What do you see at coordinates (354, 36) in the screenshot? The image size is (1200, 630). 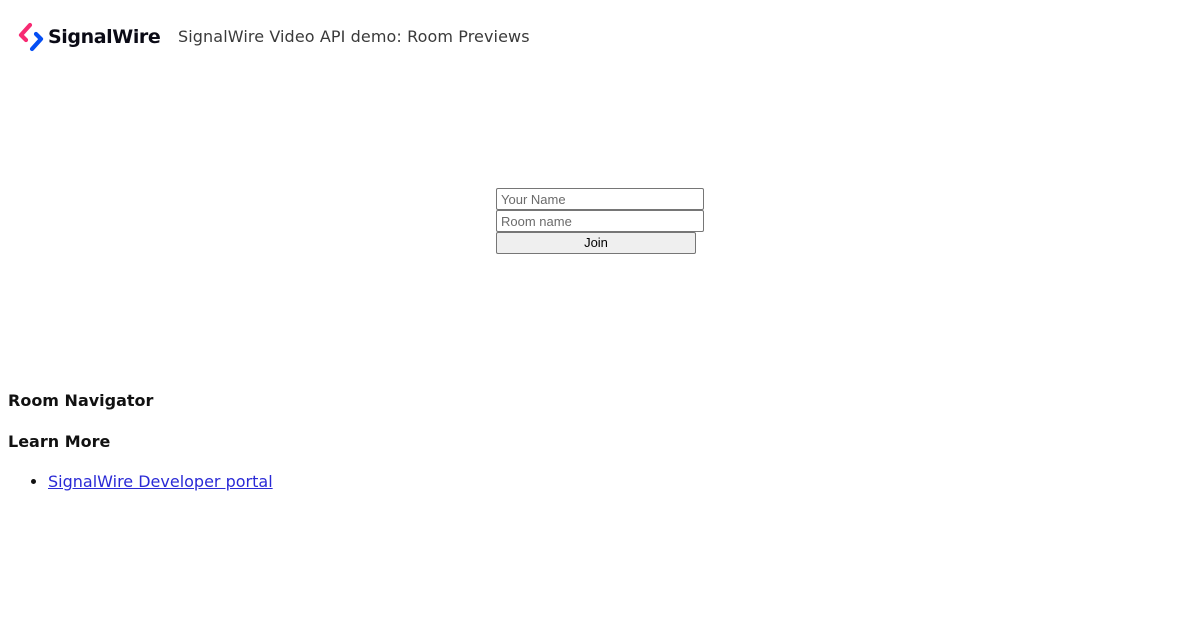 I see `page-title: SignalWire Video API demo: Room Previews` at bounding box center [354, 36].